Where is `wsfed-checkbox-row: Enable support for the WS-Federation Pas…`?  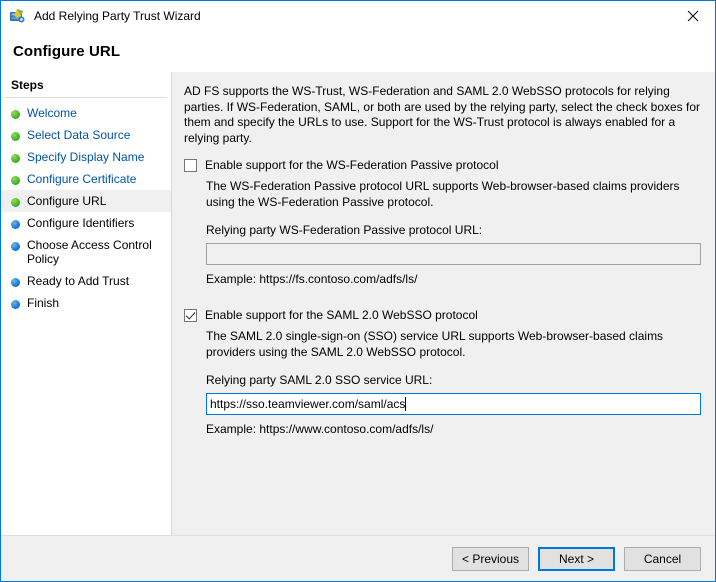
wsfed-checkbox-row: Enable support for the WS-Federation Pas… is located at coordinates (442, 165).